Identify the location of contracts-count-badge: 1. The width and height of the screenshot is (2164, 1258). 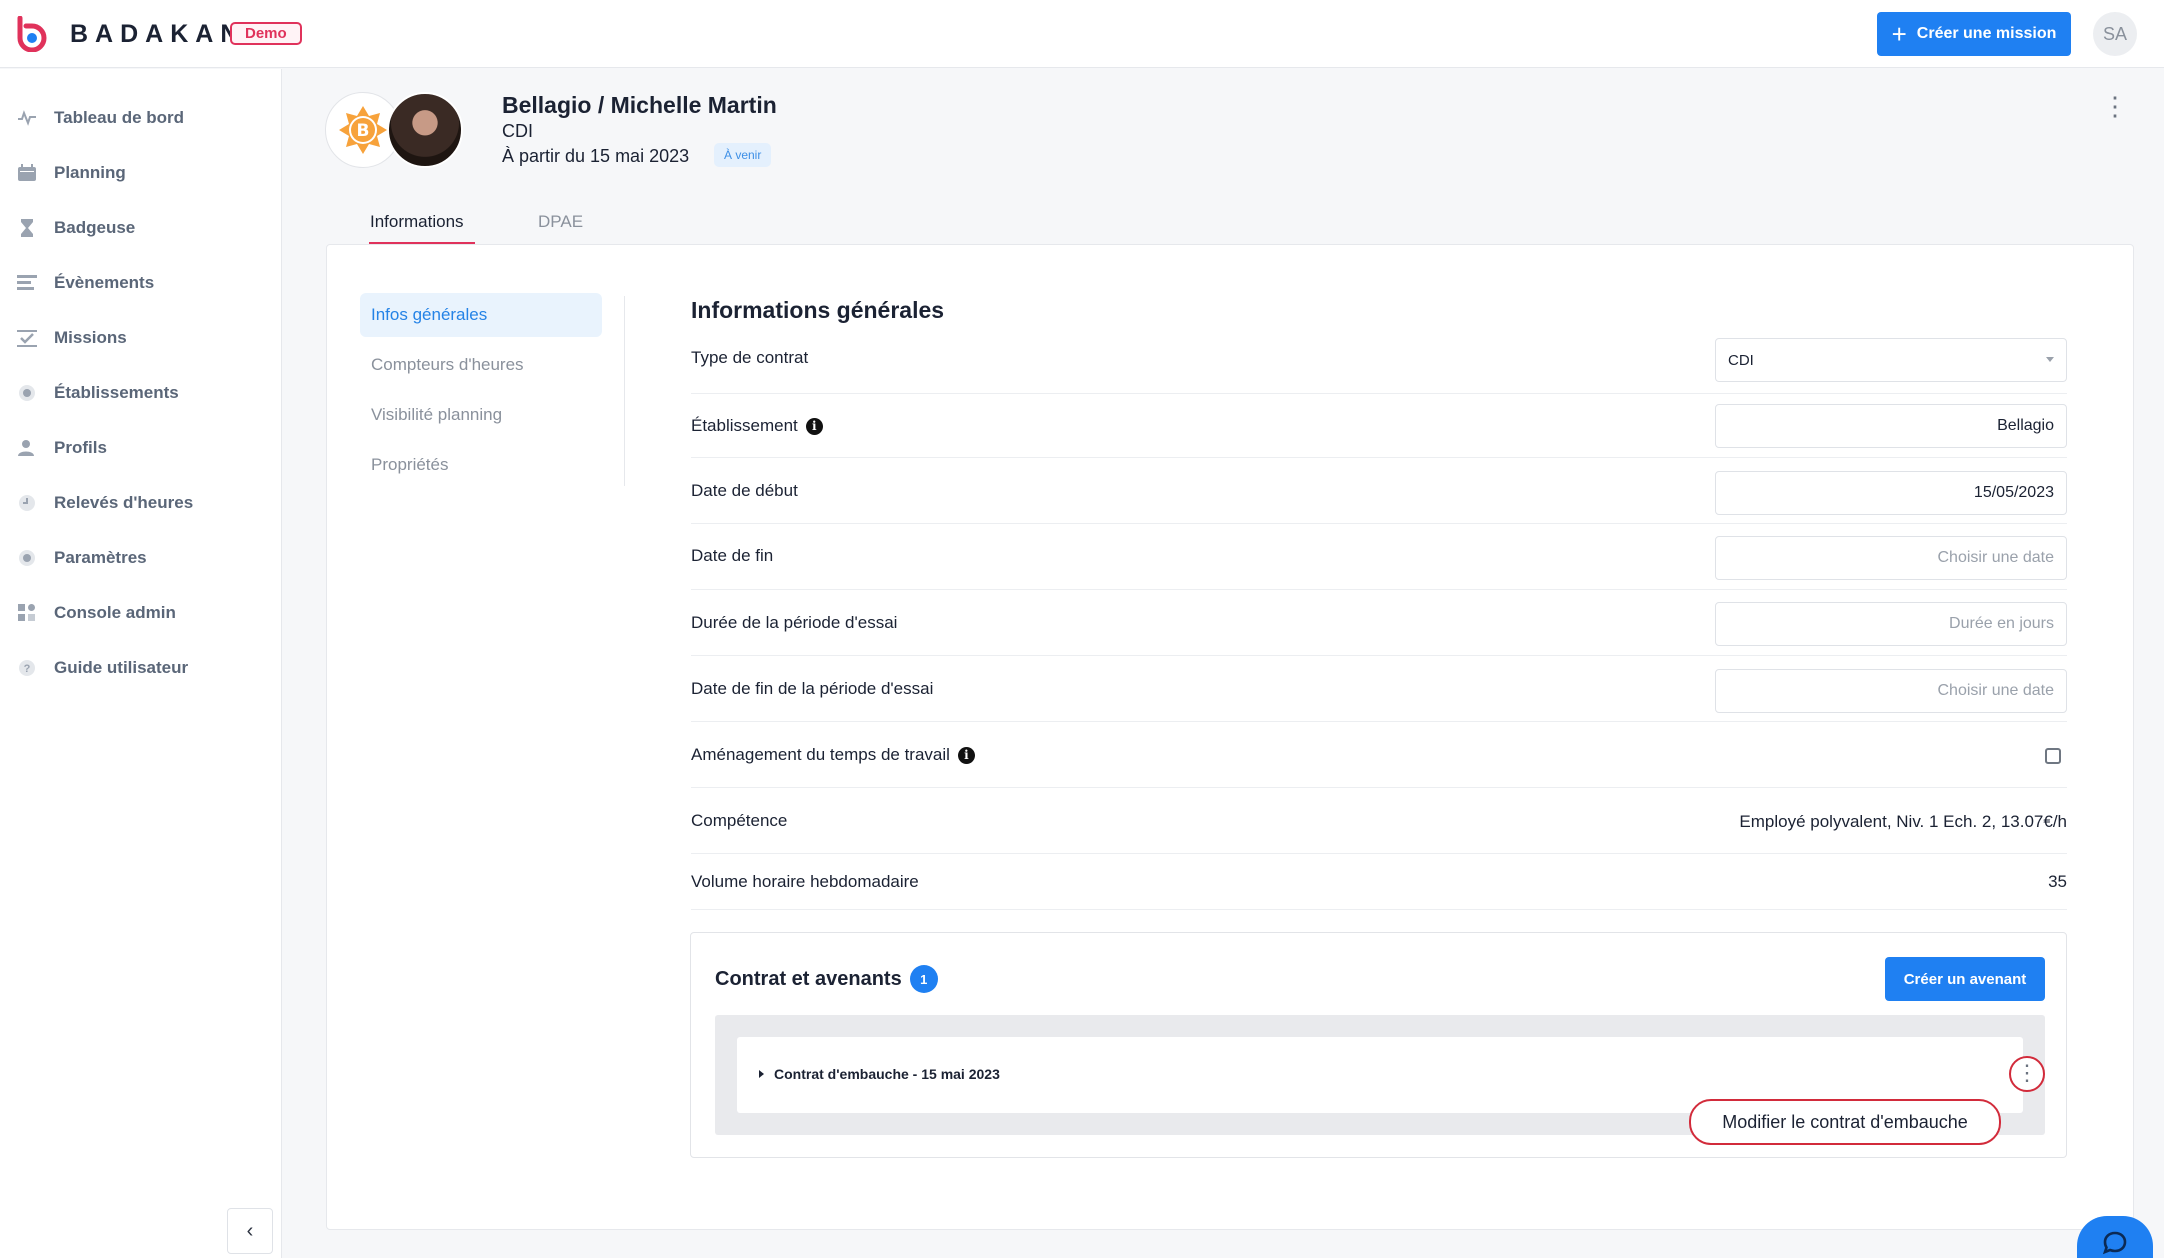
(923, 979).